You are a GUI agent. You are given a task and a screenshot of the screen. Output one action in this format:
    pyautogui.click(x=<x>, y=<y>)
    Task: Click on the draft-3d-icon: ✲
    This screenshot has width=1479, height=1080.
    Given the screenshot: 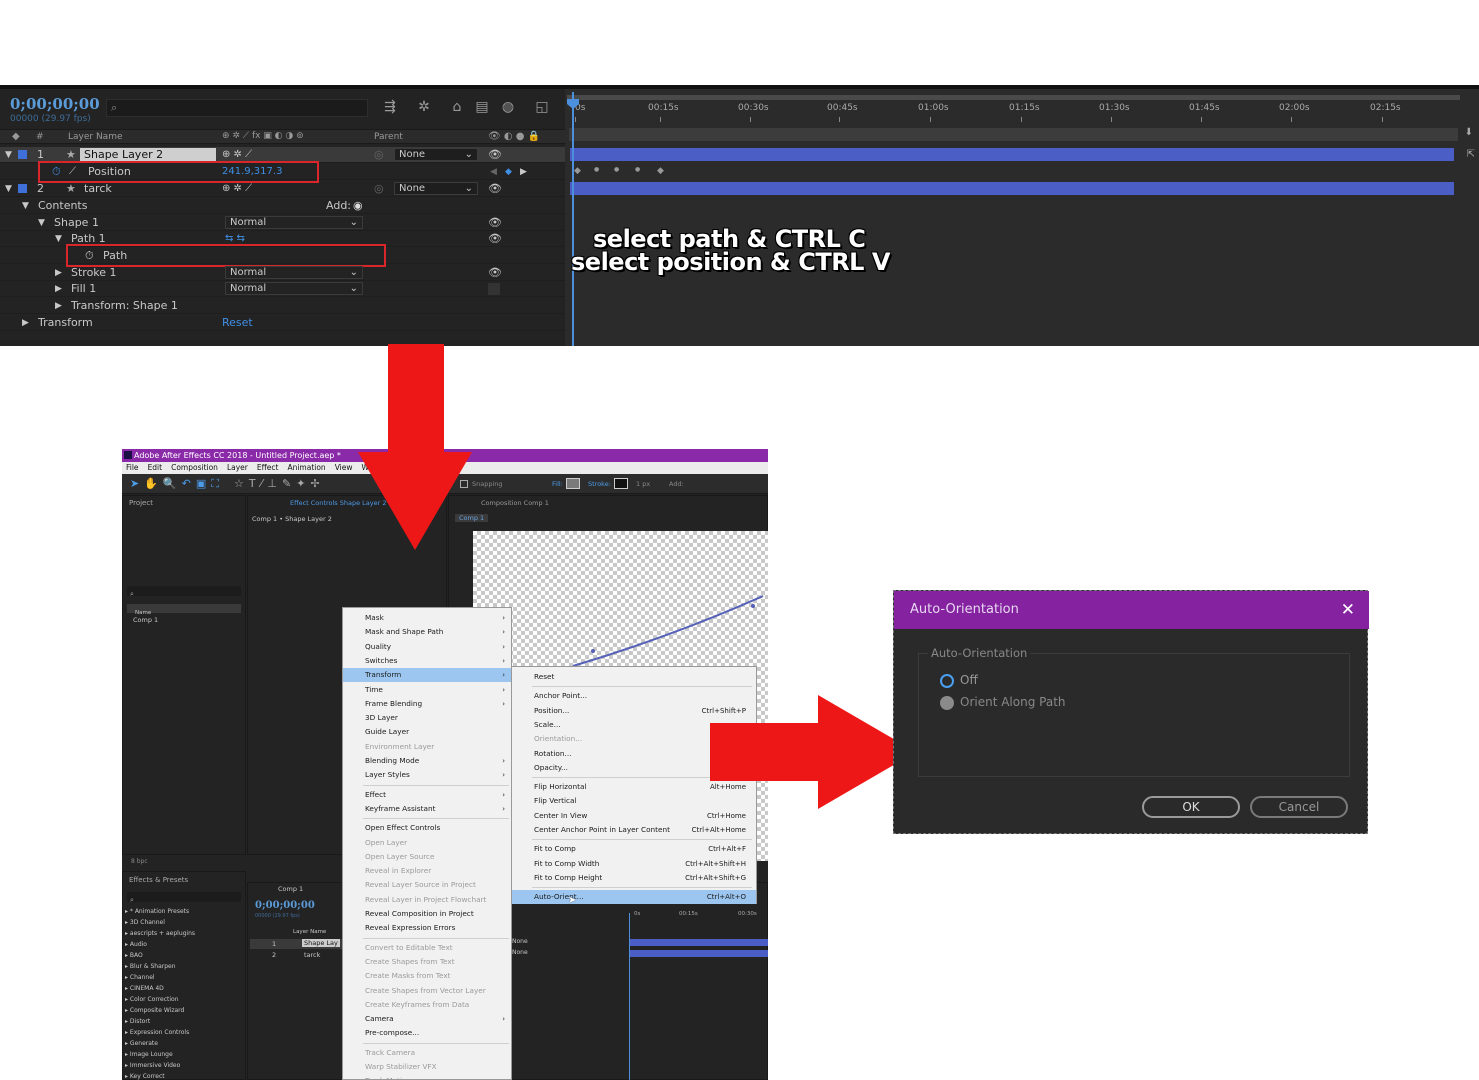 What is the action you would take?
    pyautogui.click(x=424, y=107)
    